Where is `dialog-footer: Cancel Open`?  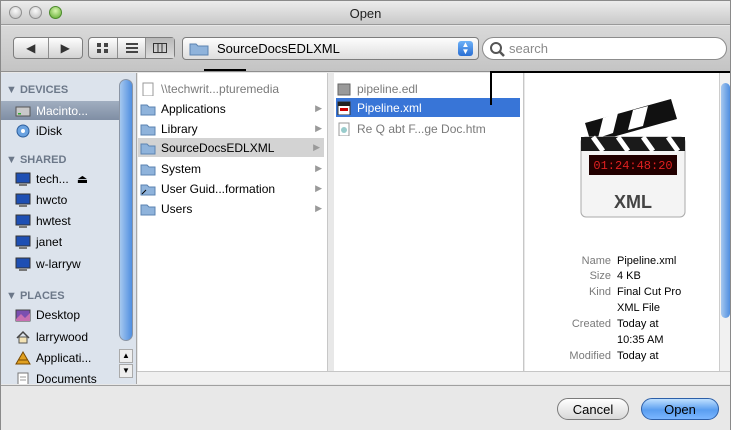
dialog-footer: Cancel Open is located at coordinates (365, 407).